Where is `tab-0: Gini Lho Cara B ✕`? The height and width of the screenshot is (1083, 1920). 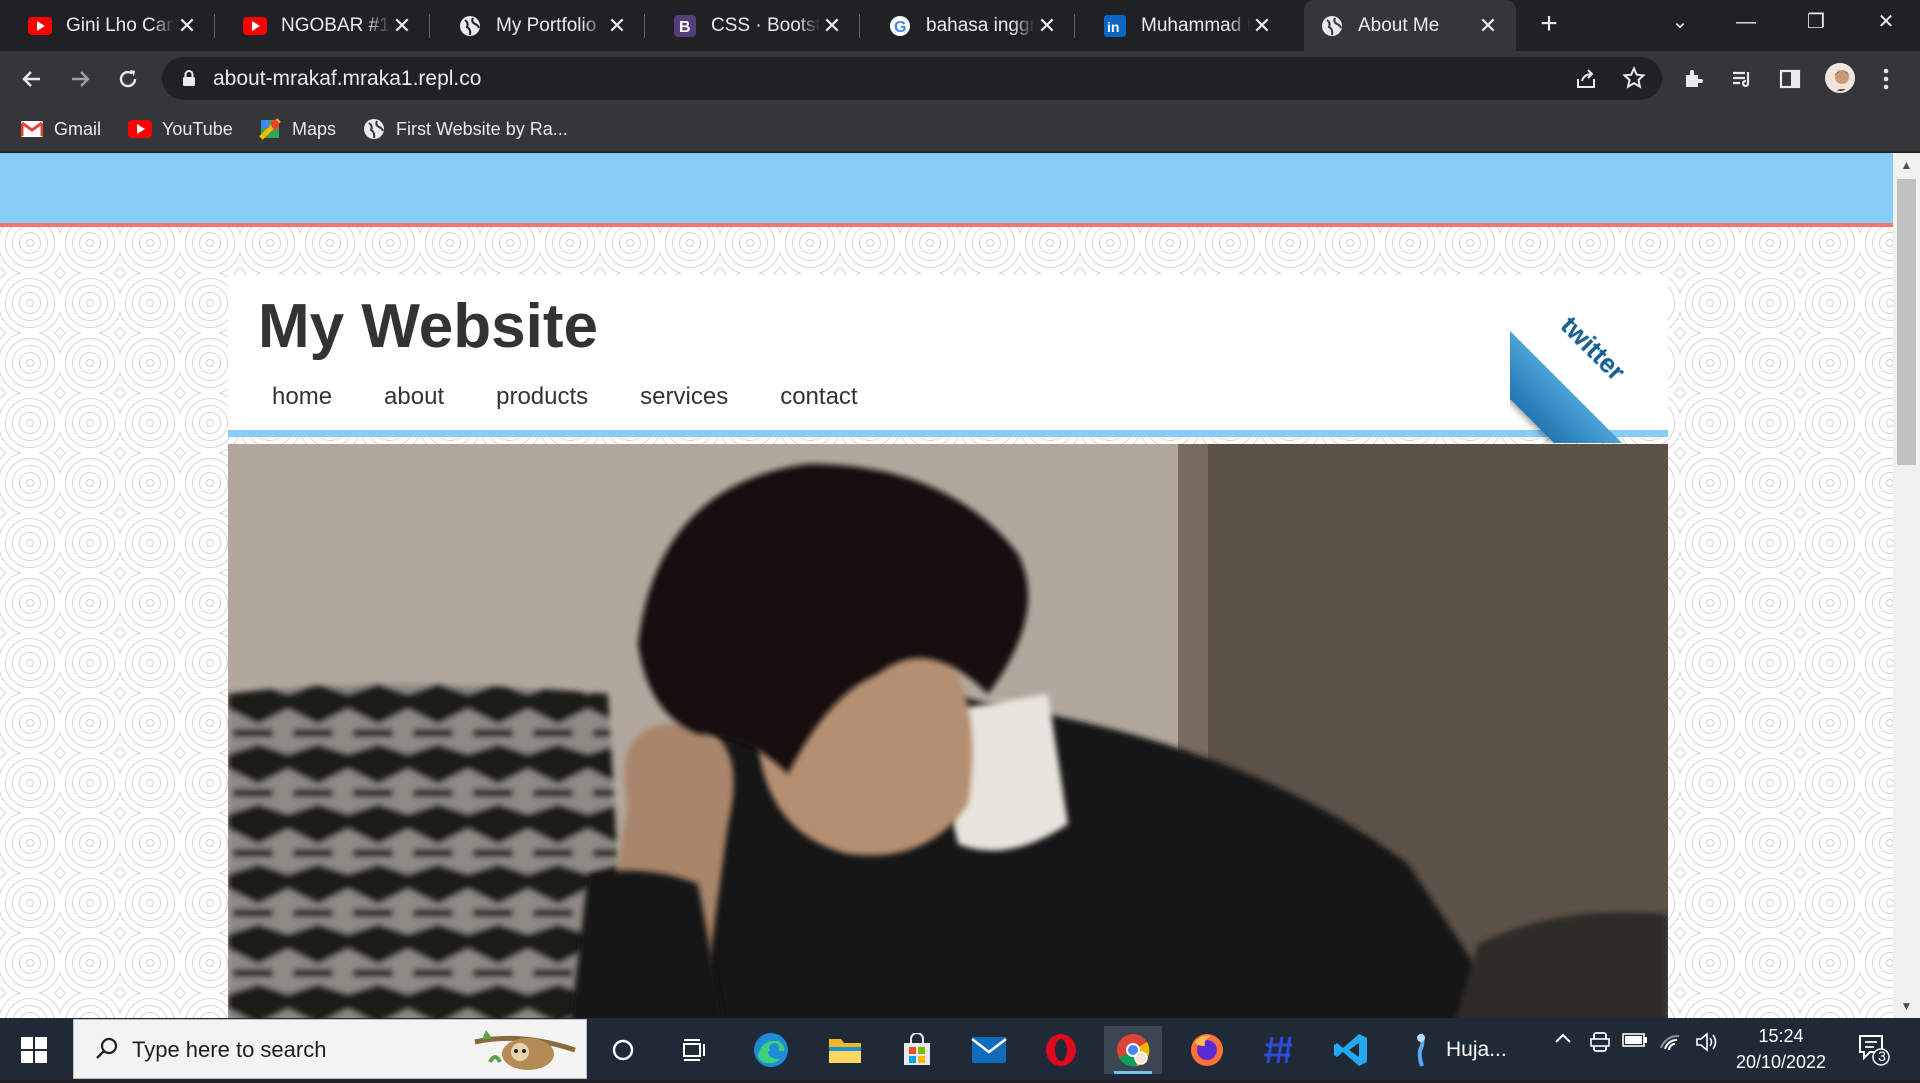
tab-0: Gini Lho Cara B ✕ is located at coordinates (107, 25).